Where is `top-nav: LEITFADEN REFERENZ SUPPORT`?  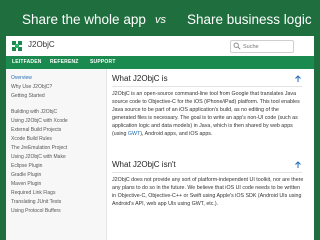 top-nav: LEITFADEN REFERENZ SUPPORT is located at coordinates (160, 62).